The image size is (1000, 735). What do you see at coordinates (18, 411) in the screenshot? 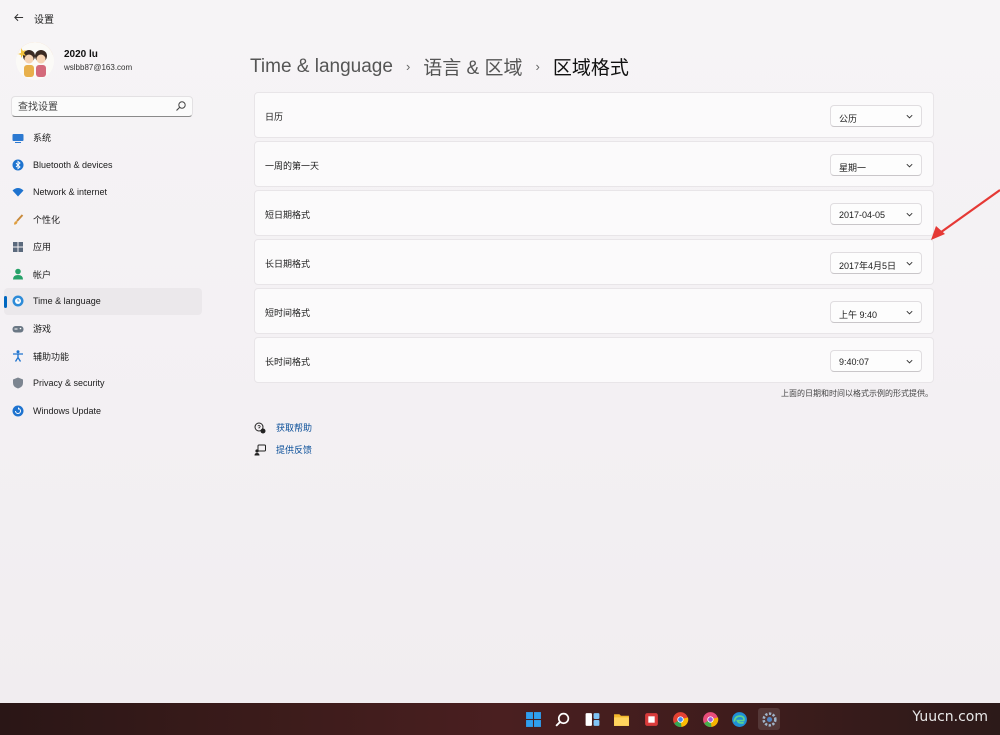
I see `update-icon` at bounding box center [18, 411].